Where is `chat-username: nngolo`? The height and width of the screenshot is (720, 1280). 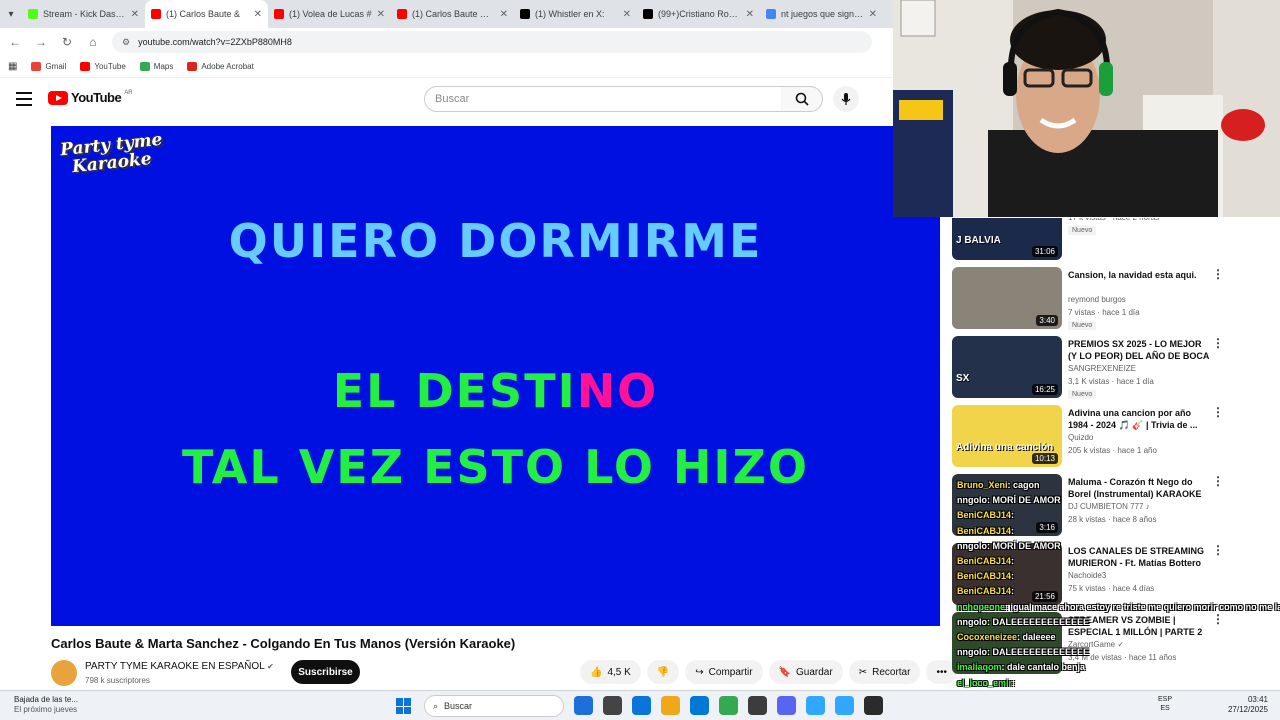 chat-username: nngolo is located at coordinates (972, 545).